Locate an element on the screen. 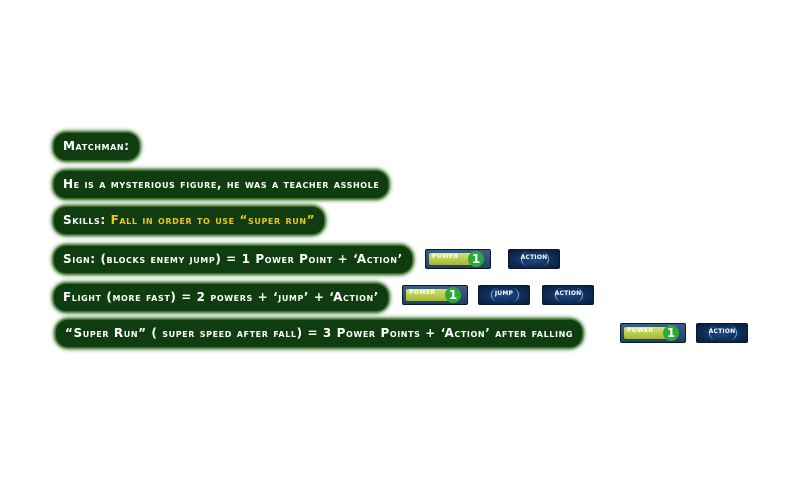 This screenshot has height=480, width=800. jump-button-icon: JUMP is located at coordinates (504, 295).